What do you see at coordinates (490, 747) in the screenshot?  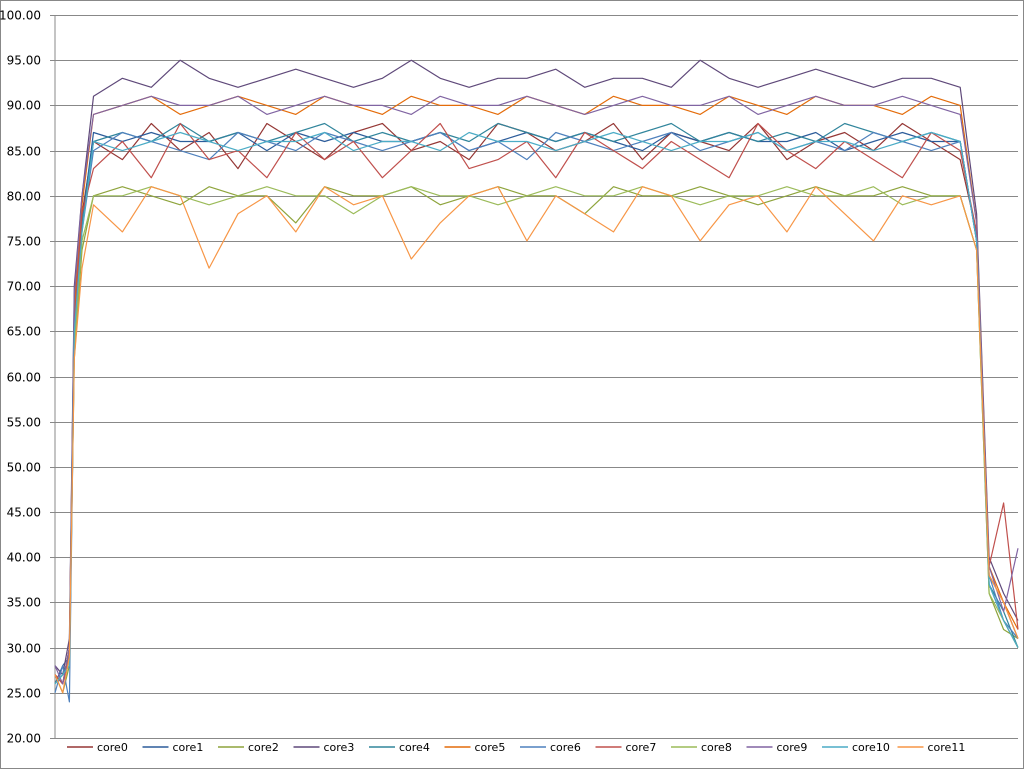 I see `legend-label-core5: core5` at bounding box center [490, 747].